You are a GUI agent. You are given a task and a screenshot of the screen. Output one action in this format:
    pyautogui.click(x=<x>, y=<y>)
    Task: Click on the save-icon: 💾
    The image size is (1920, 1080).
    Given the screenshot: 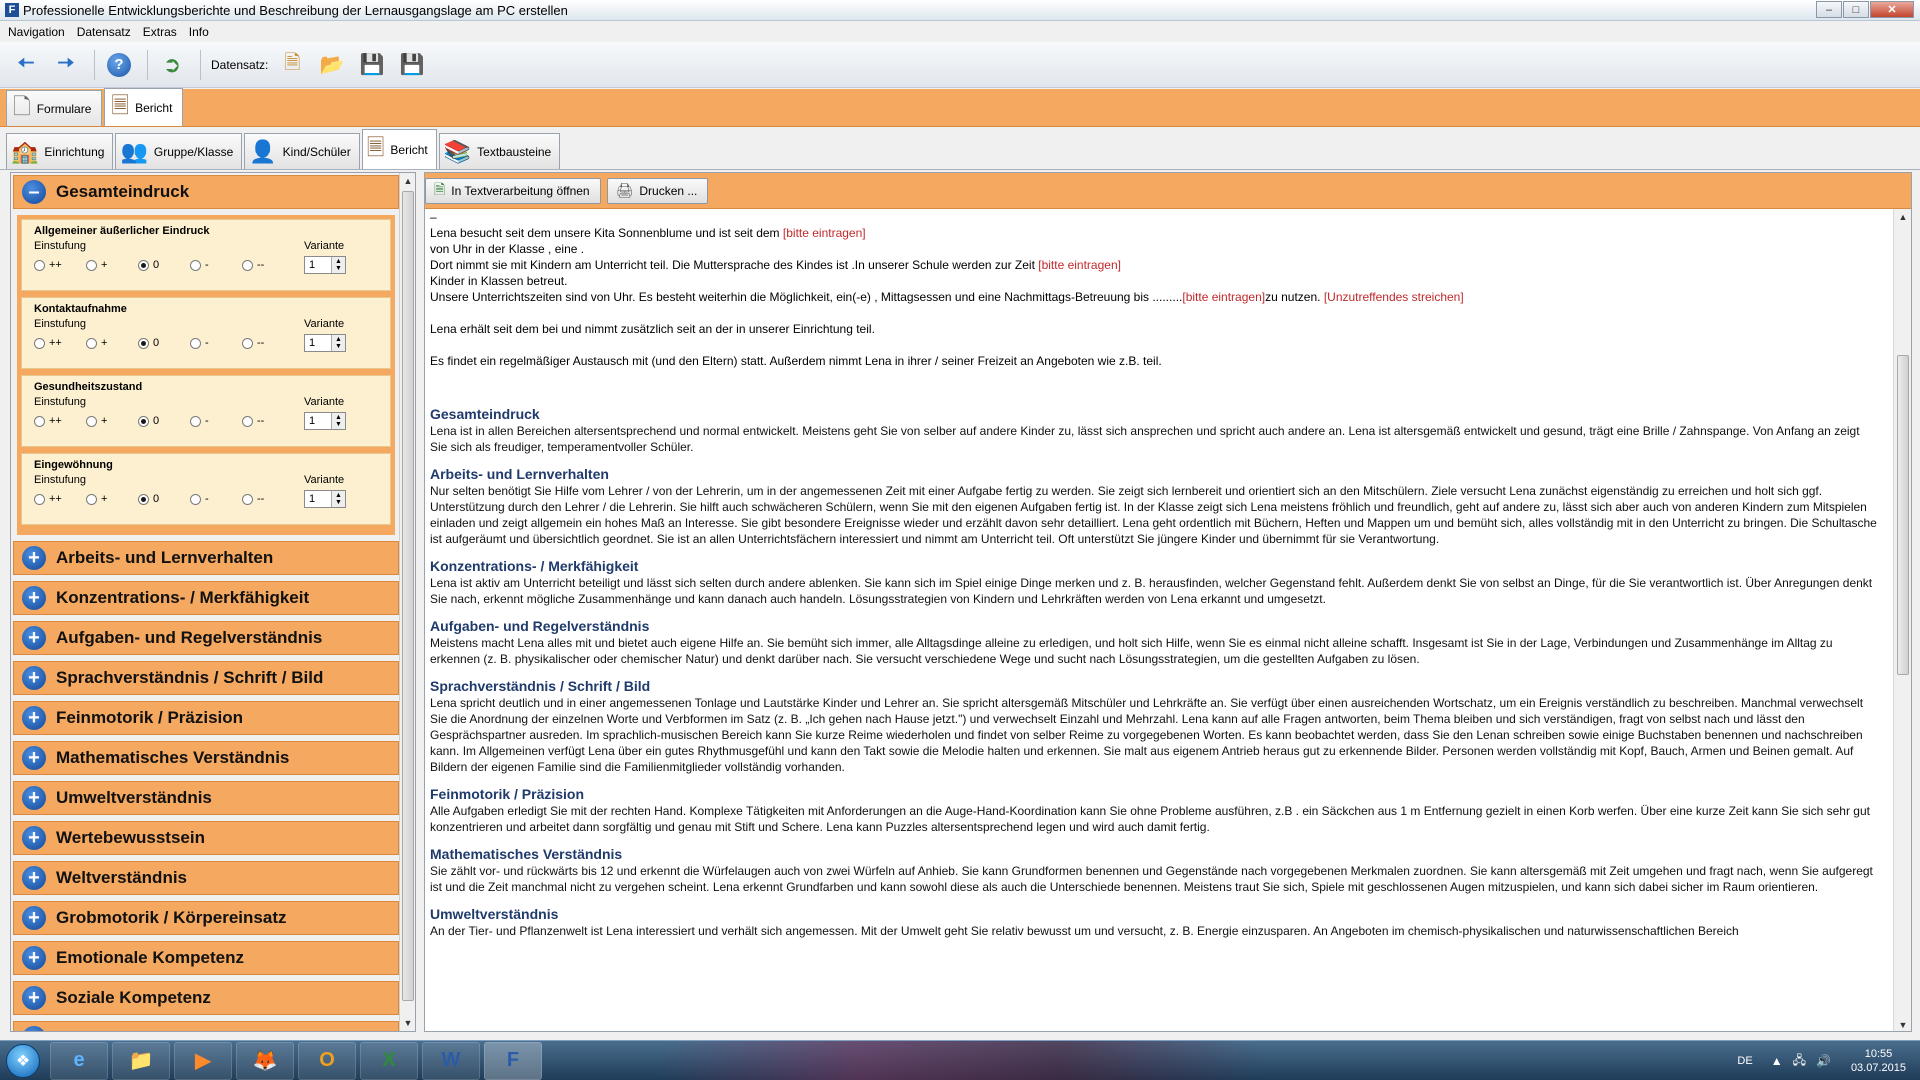 What is the action you would take?
    pyautogui.click(x=372, y=65)
    